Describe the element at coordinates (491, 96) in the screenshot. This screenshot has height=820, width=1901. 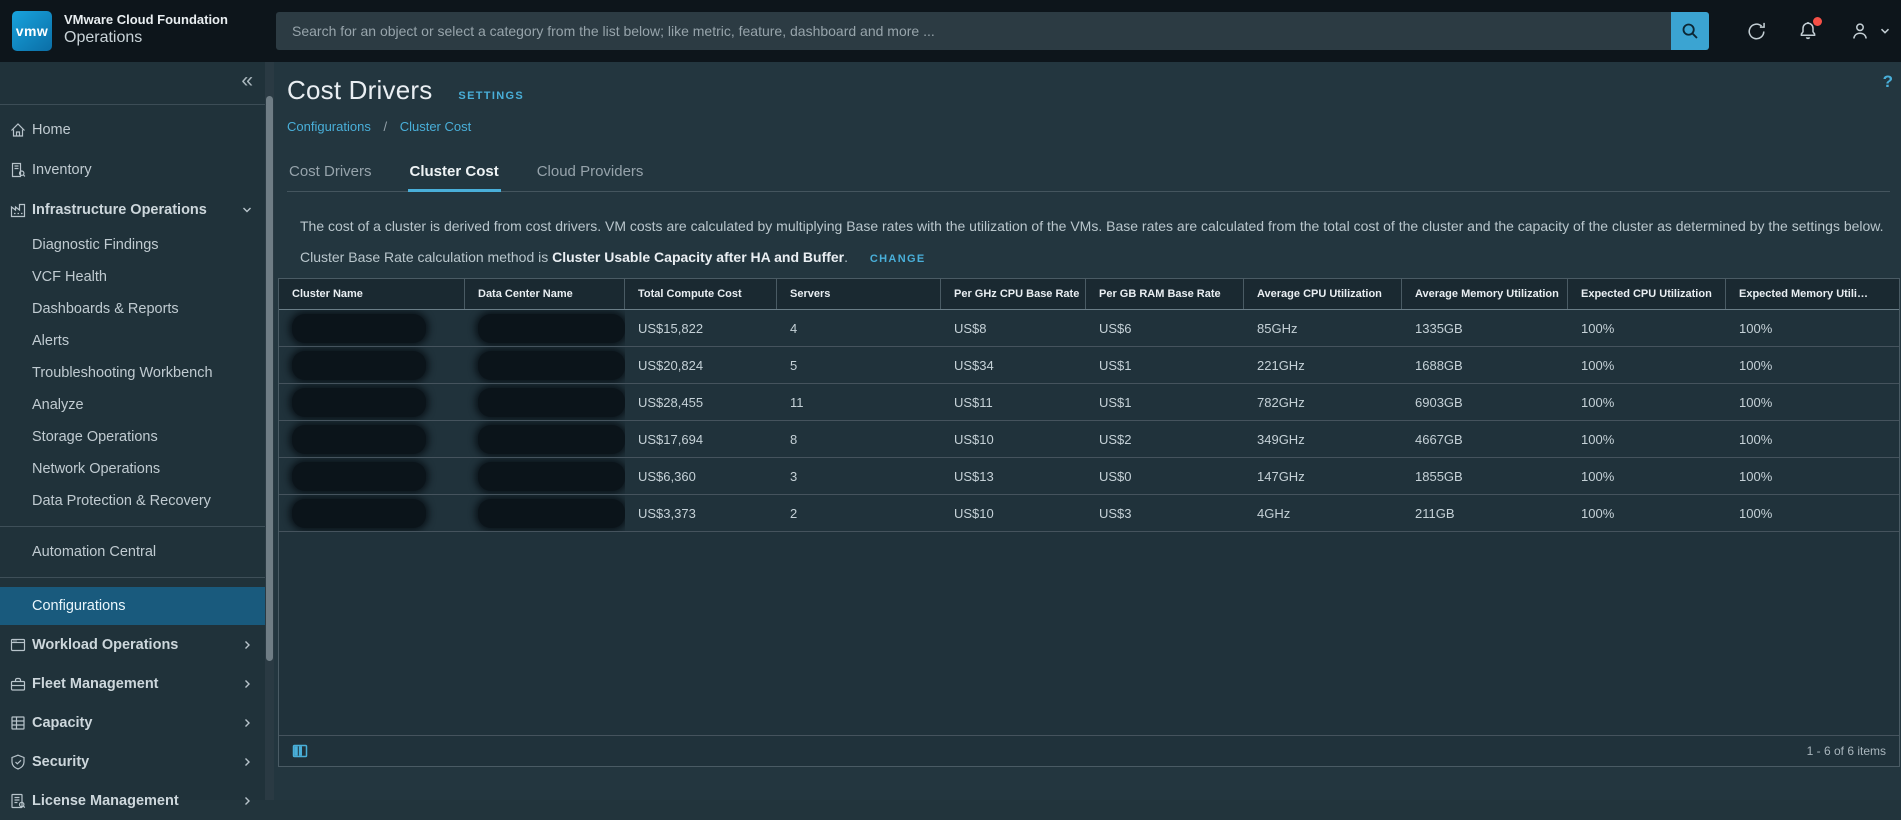
I see `settings-link: SETTINGS` at that location.